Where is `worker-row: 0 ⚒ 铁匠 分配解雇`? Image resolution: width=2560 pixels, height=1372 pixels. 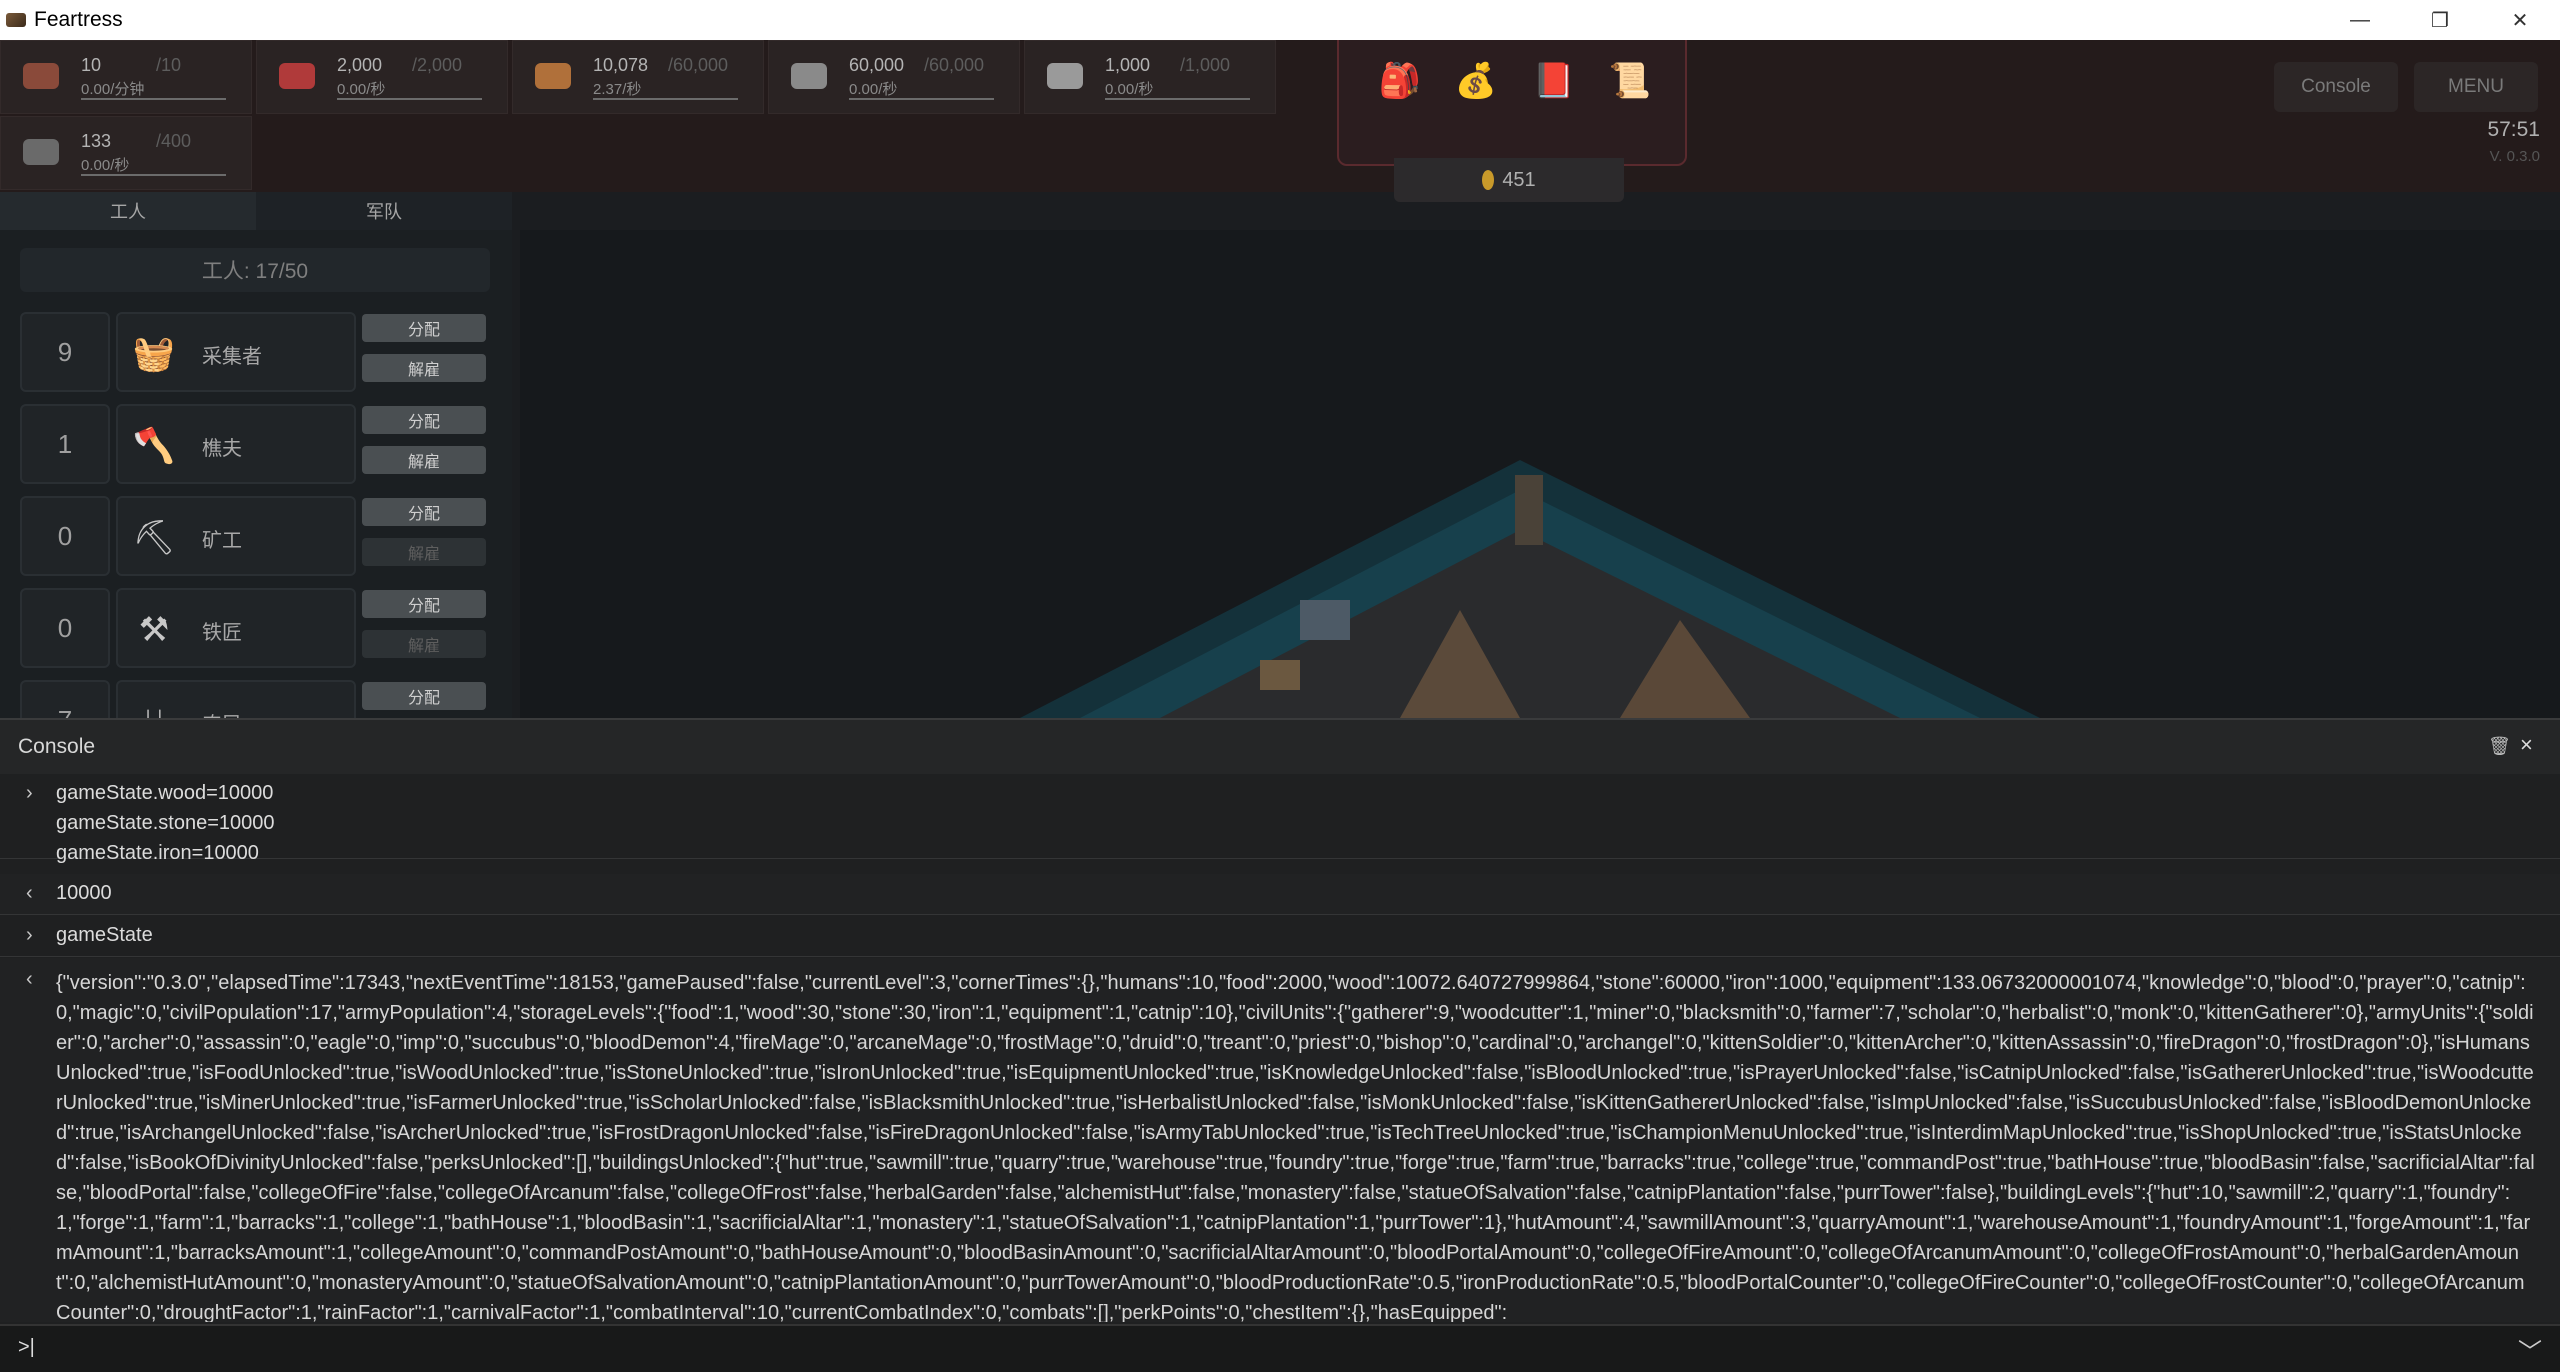 worker-row: 0 ⚒ 铁匠 分配解雇 is located at coordinates (255, 628).